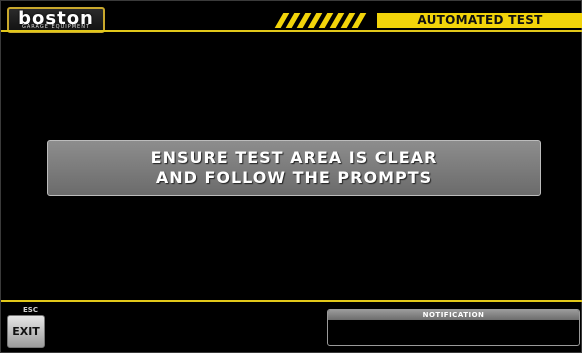 This screenshot has width=582, height=353. I want to click on instruction-line-1: ENSURE TEST AREA IS CLEAR, so click(294, 157).